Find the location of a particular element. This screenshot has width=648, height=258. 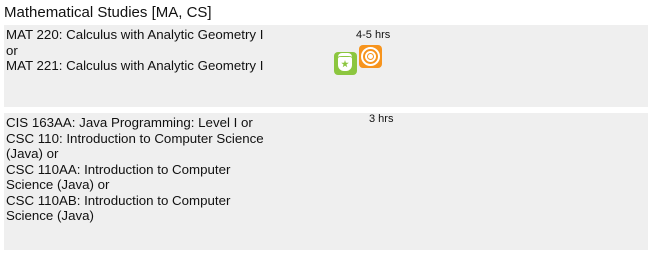

course-item: CSC 110AB: Introduction to Computer is located at coordinates (118, 200).